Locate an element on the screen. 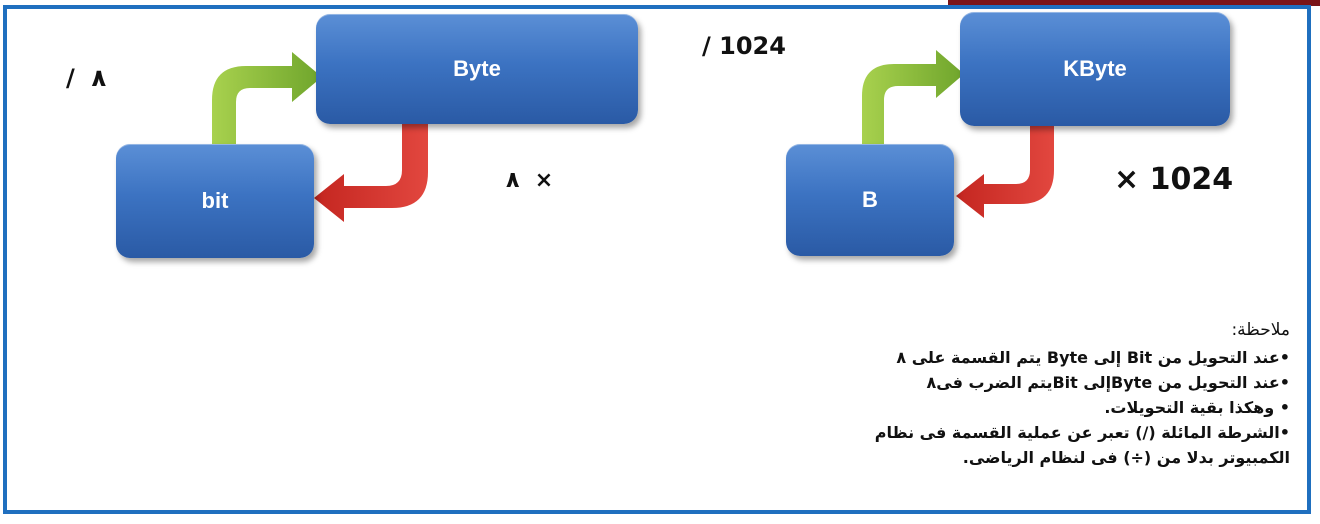 Image resolution: width=1320 pixels, height=524 pixels. kbyte-box-label: KByte is located at coordinates (1095, 68).